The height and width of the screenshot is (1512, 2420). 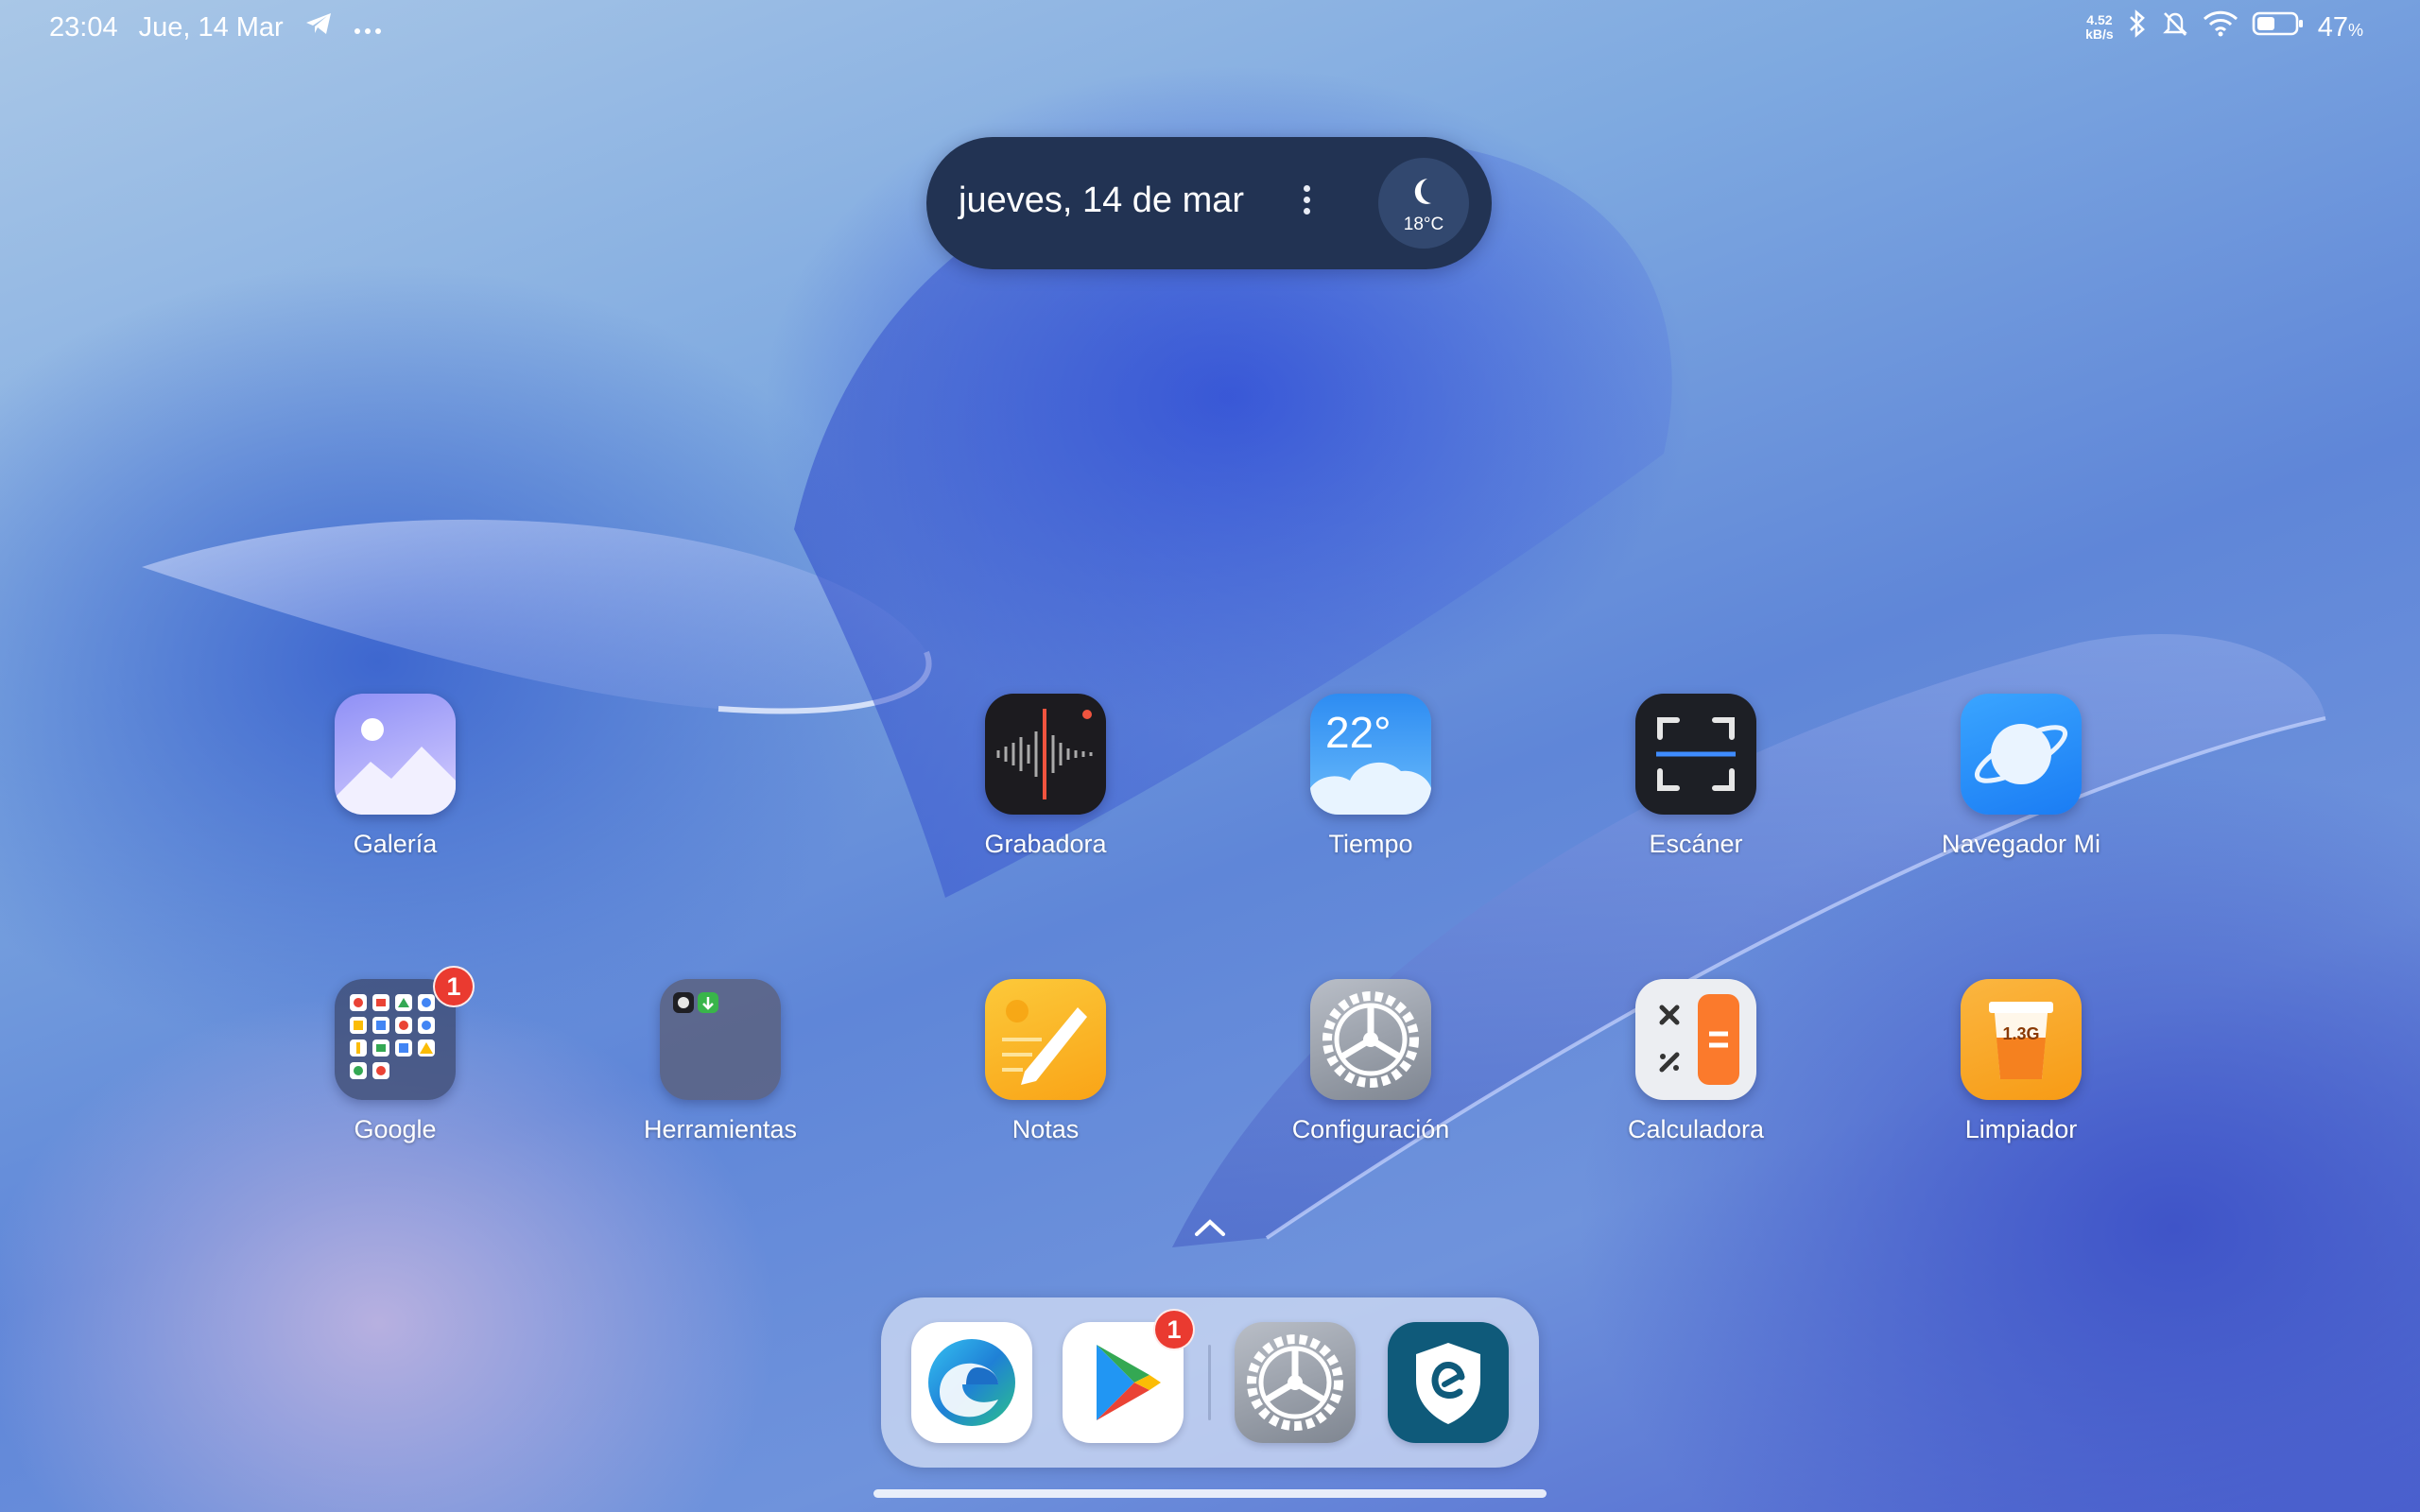 What do you see at coordinates (2278, 27) in the screenshot?
I see `battery-icon` at bounding box center [2278, 27].